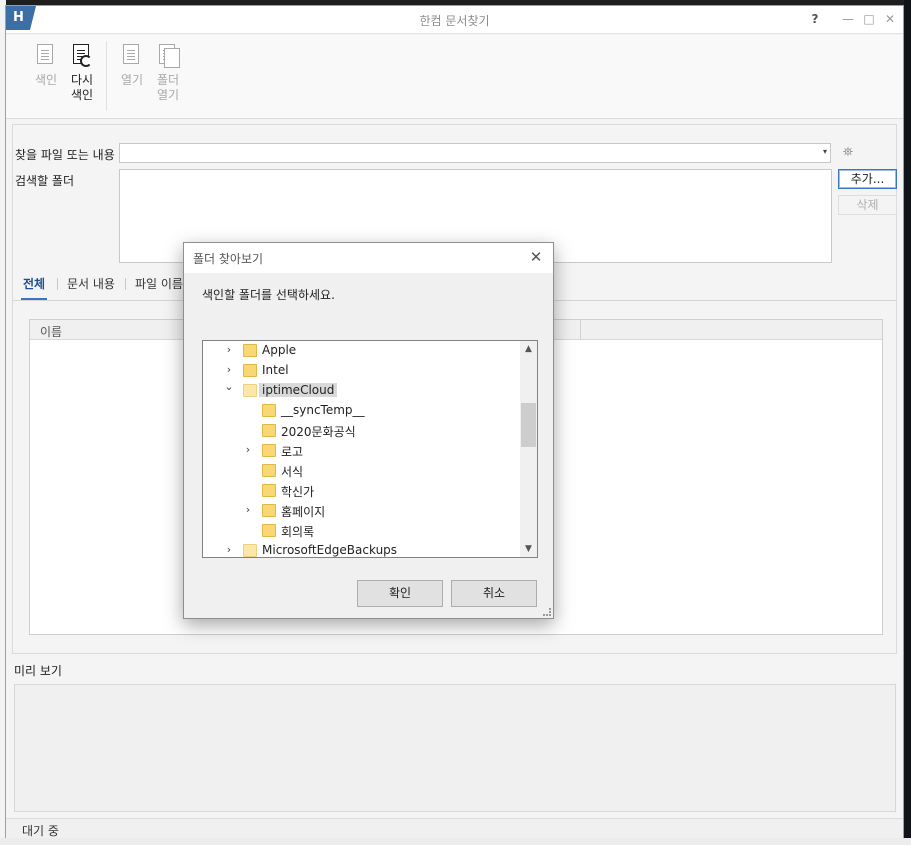 This screenshot has width=911, height=845. I want to click on window-title: 한컴 문서찾기, so click(454, 21).